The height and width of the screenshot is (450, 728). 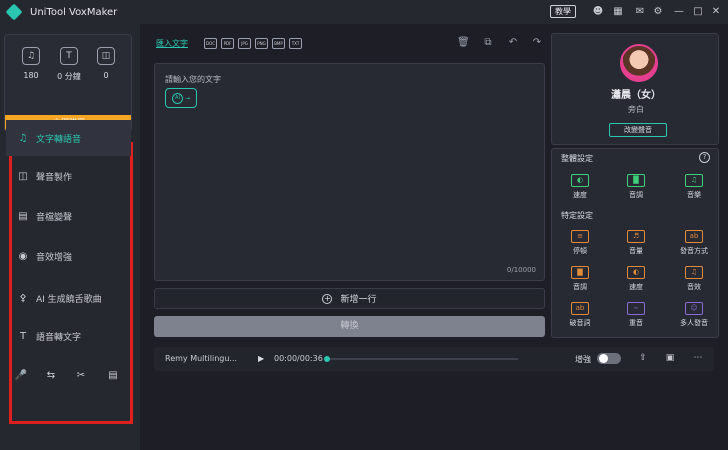 What do you see at coordinates (68, 138) in the screenshot?
I see `nav-item-text-to-speech: ♫ 文字轉語音` at bounding box center [68, 138].